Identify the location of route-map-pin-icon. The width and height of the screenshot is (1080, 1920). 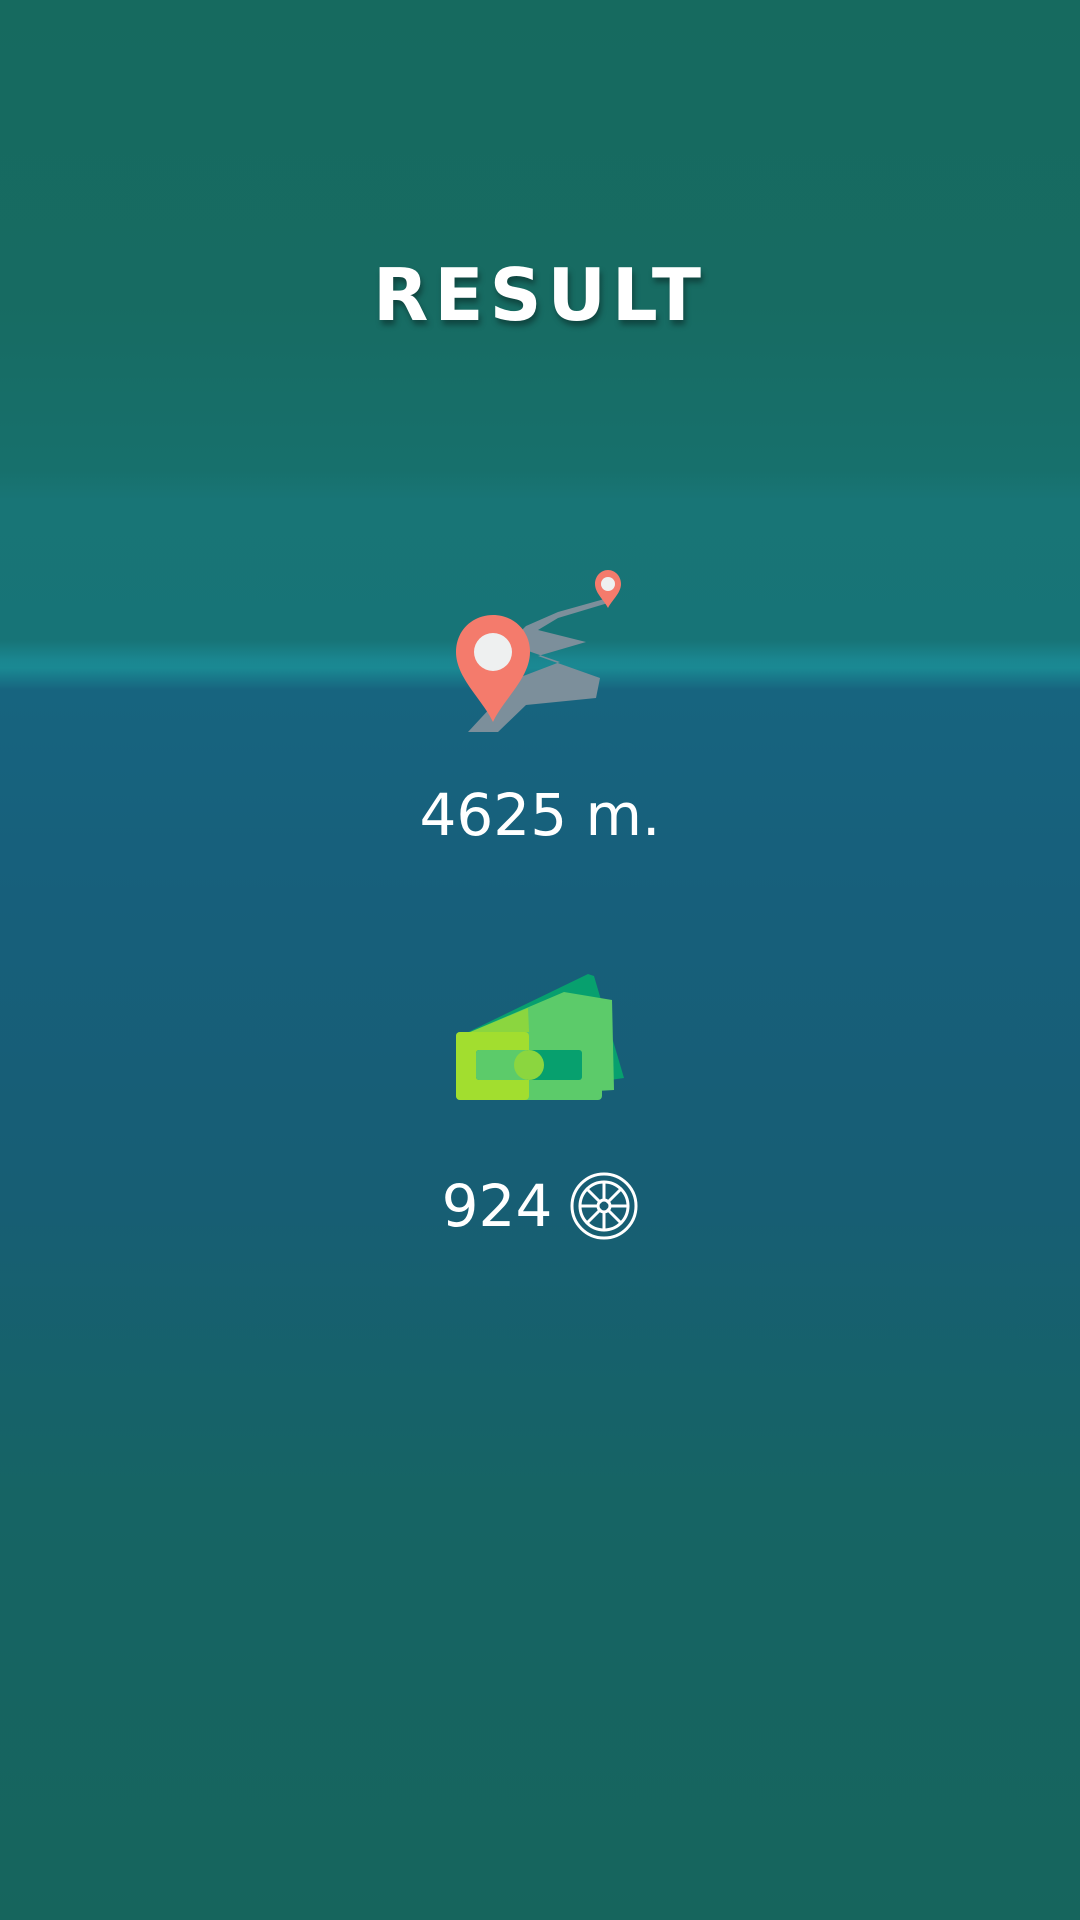
(538, 651).